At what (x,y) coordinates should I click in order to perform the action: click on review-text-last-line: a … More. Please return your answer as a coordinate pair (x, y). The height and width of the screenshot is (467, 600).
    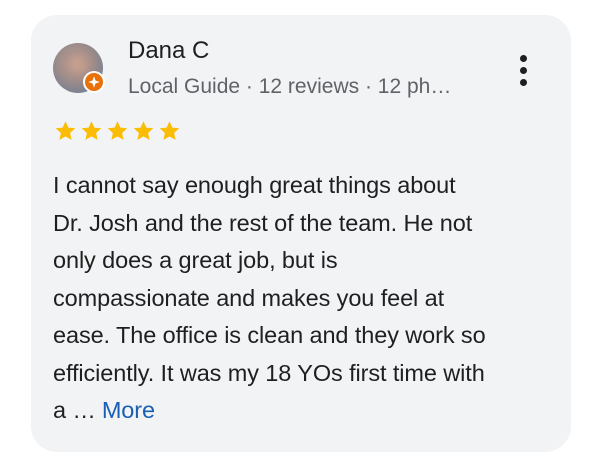
    Looking at the image, I should click on (305, 411).